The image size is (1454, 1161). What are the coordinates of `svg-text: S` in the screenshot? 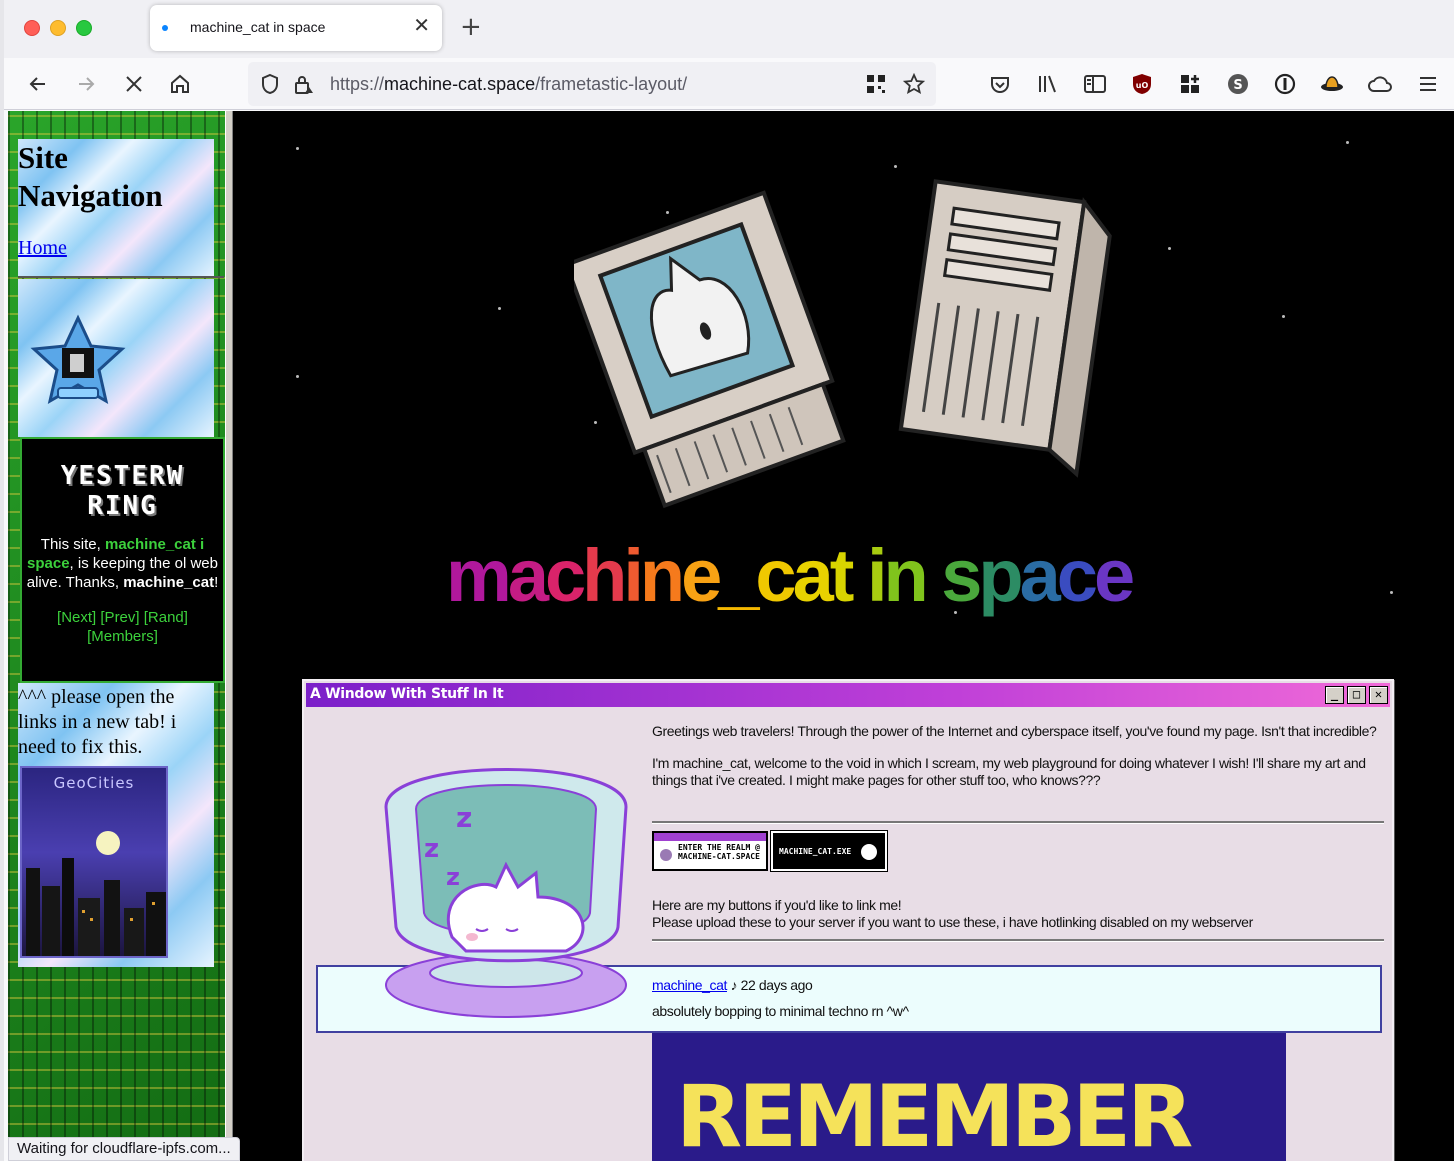 It's located at (1237, 85).